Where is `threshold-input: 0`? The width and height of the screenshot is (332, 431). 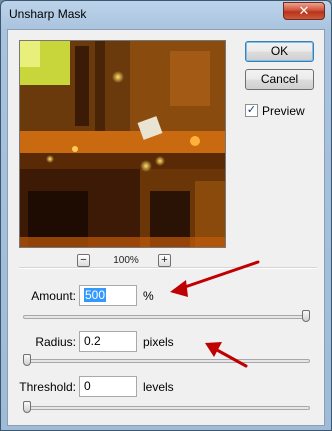 threshold-input: 0 is located at coordinates (108, 386).